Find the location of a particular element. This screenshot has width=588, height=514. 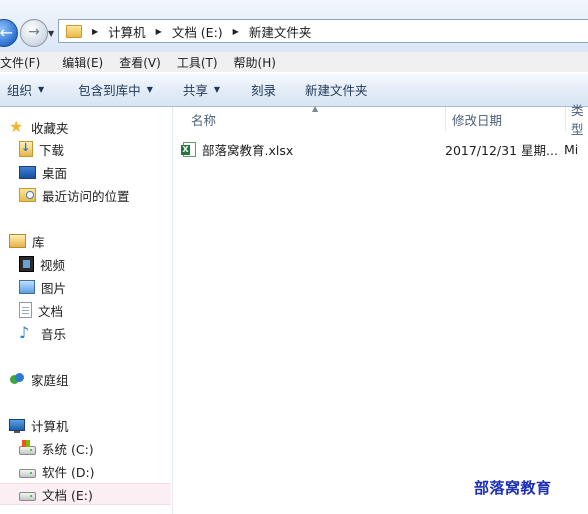

nav-drive-d-label: 软件 (D:) is located at coordinates (68, 472).